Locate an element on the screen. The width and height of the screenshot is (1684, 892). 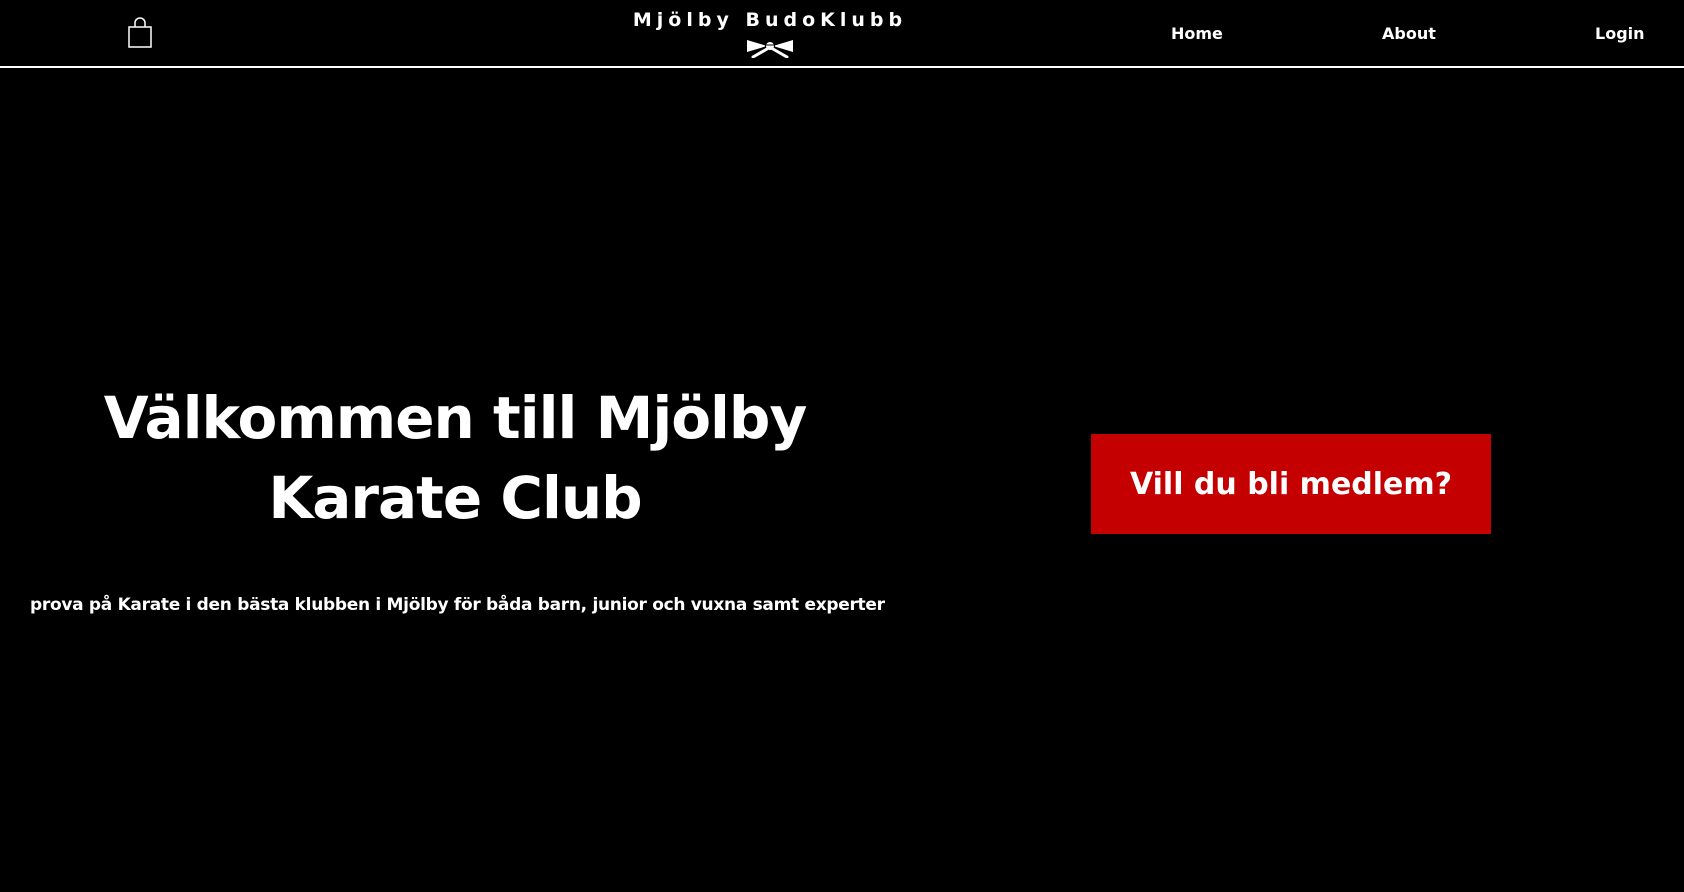
brand-title: Mjölby BudoKlubb is located at coordinates (770, 20).